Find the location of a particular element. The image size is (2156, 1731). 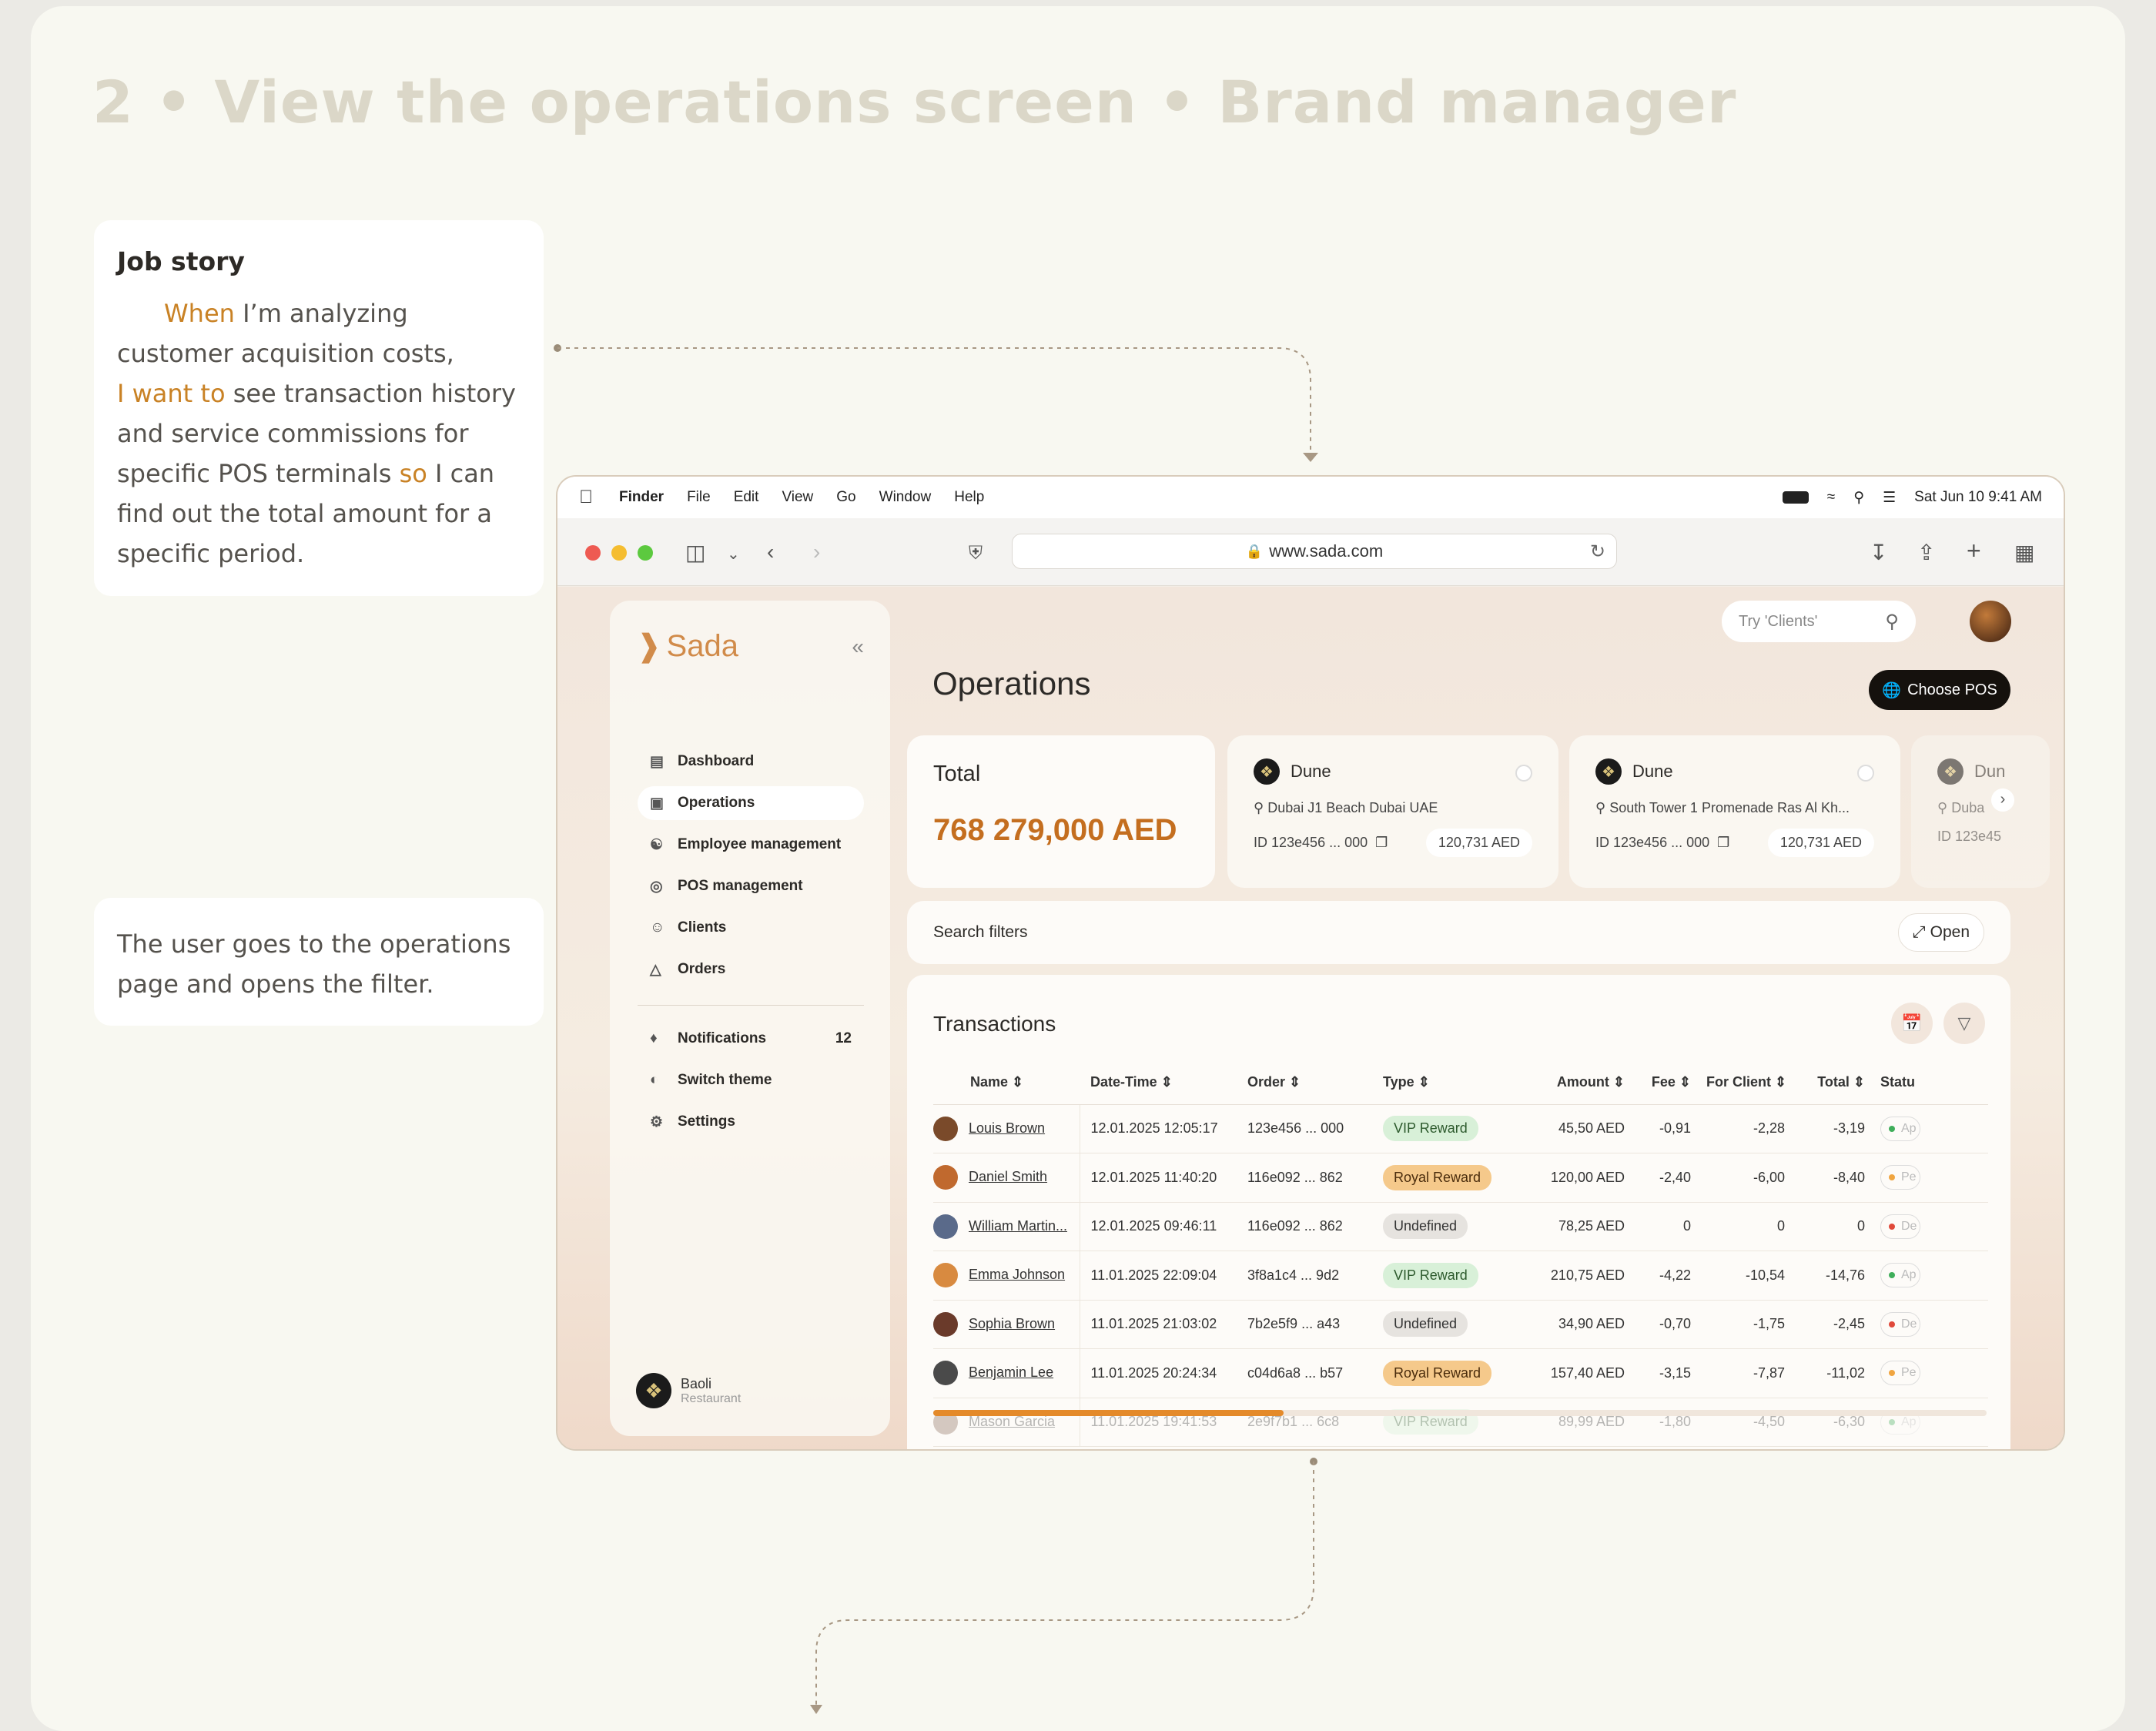

total-value: 768 279,000 AED is located at coordinates (1055, 830).